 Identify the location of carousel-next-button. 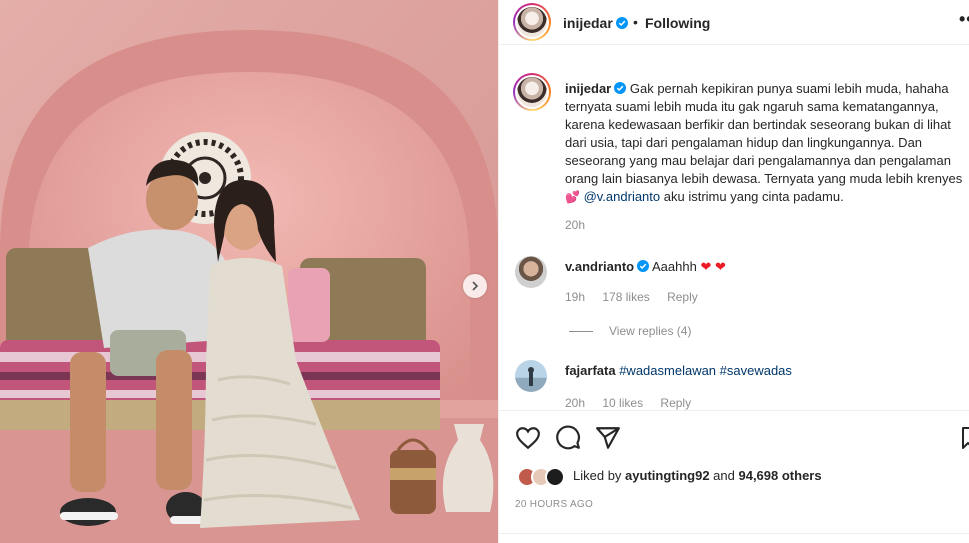
(475, 286).